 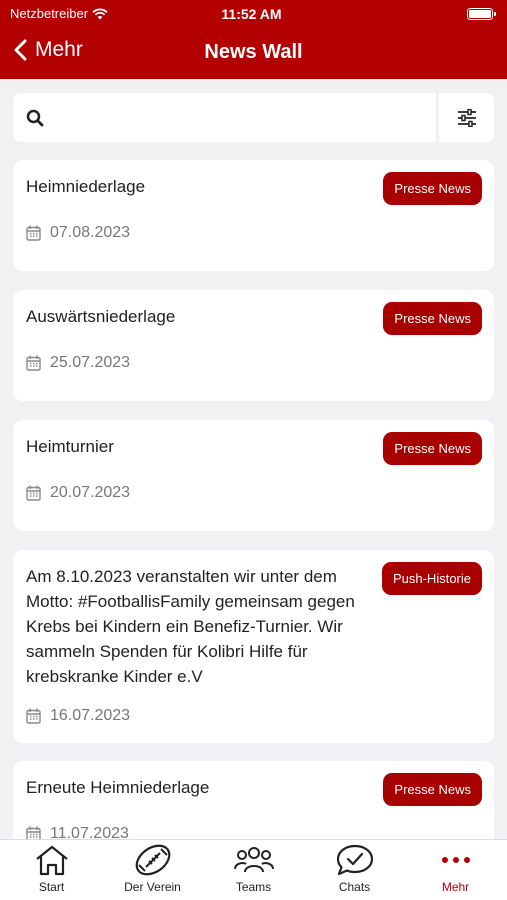 I want to click on category-badge: Push-Historie, so click(x=431, y=578).